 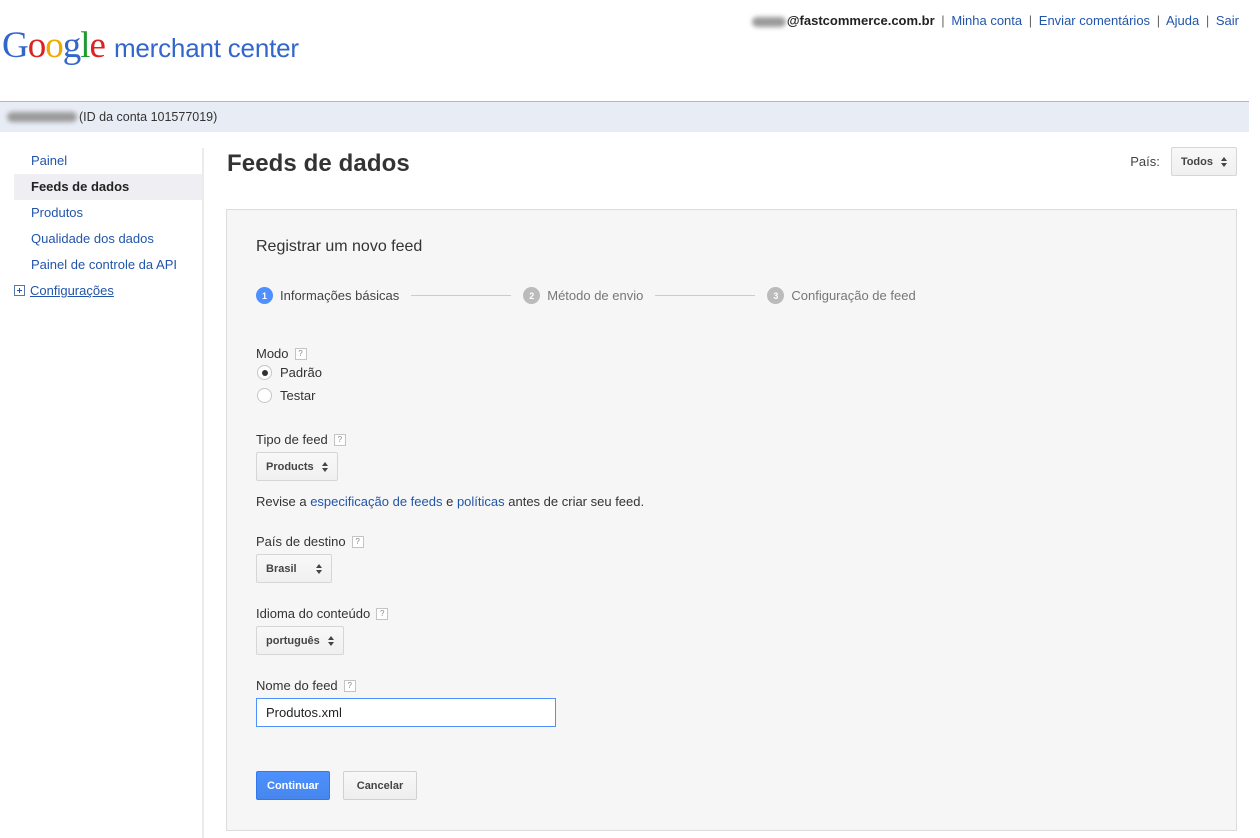 I want to click on my-account-link: Minha conta, so click(x=986, y=20).